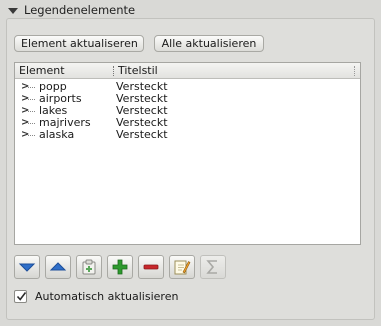 This screenshot has width=381, height=326. I want to click on move-down-icon, so click(27, 267).